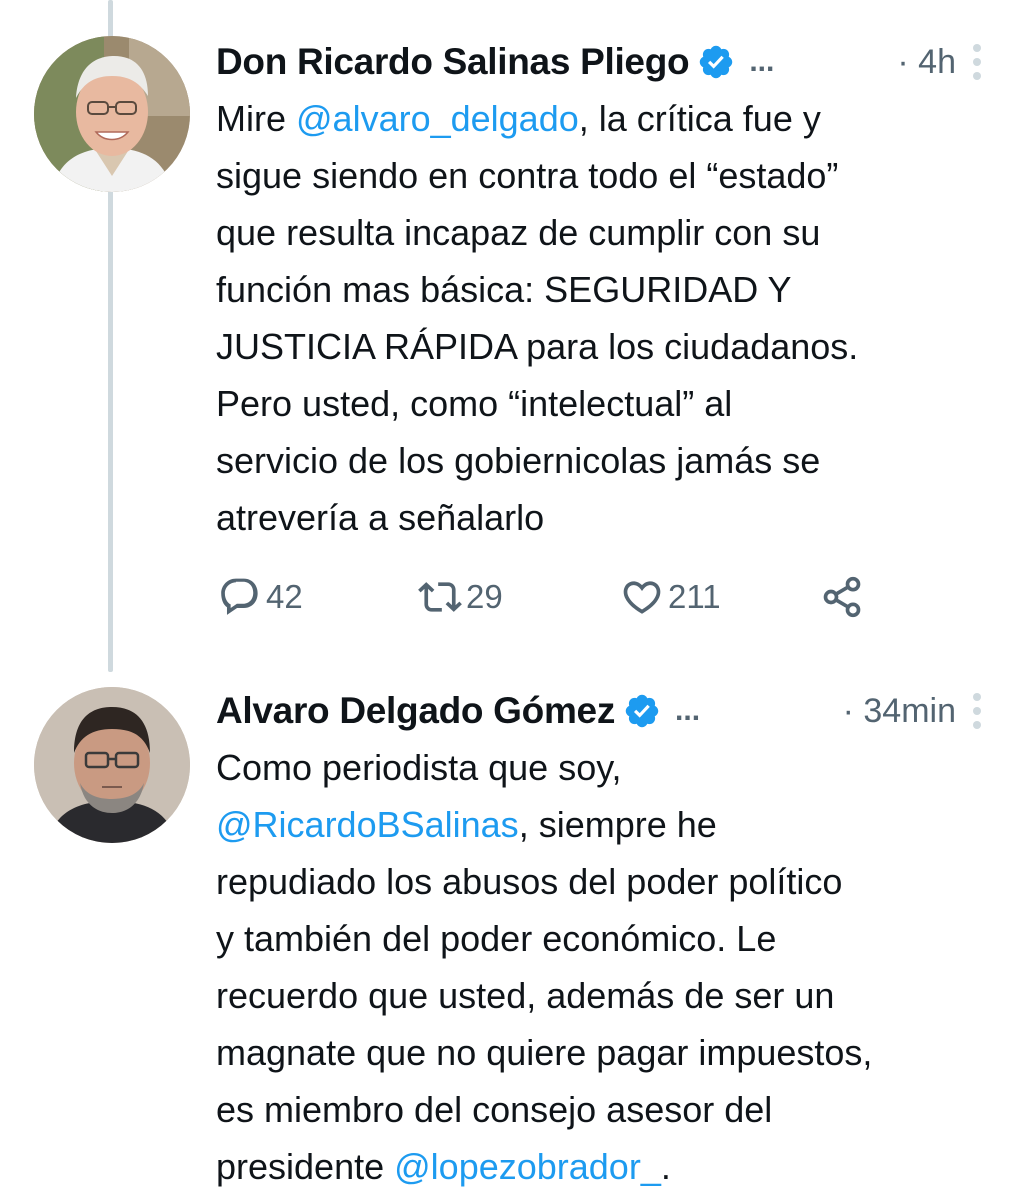 The width and height of the screenshot is (1024, 1200). Describe the element at coordinates (642, 597) in the screenshot. I see `heart-icon` at that location.